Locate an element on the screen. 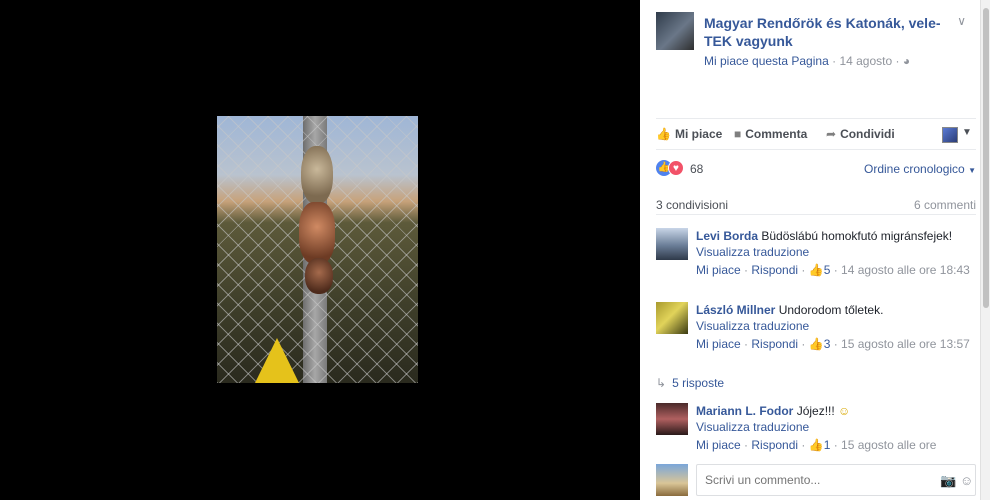 The width and height of the screenshot is (990, 500). engagement-counts: 3 condivisioni 6 commenti is located at coordinates (816, 205).